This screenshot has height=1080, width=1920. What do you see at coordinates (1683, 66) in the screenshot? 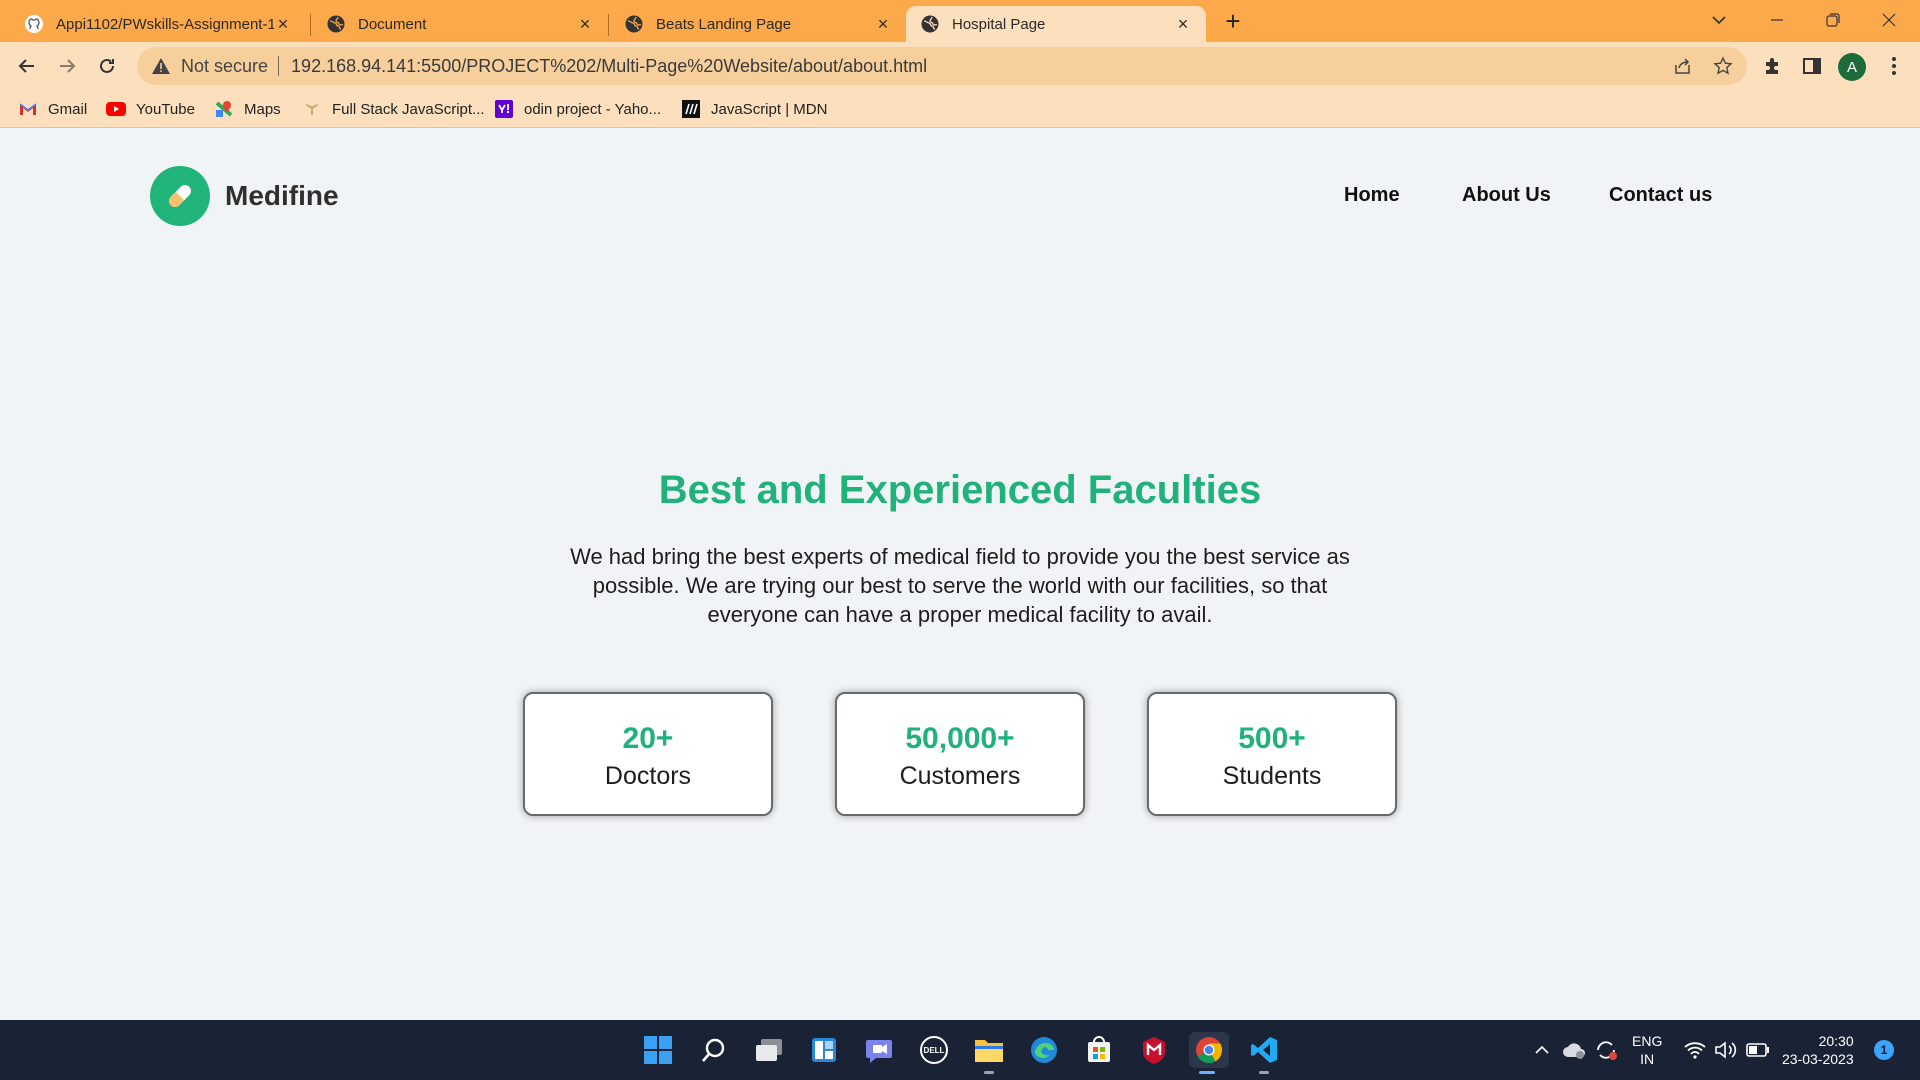
I see `share-icon` at bounding box center [1683, 66].